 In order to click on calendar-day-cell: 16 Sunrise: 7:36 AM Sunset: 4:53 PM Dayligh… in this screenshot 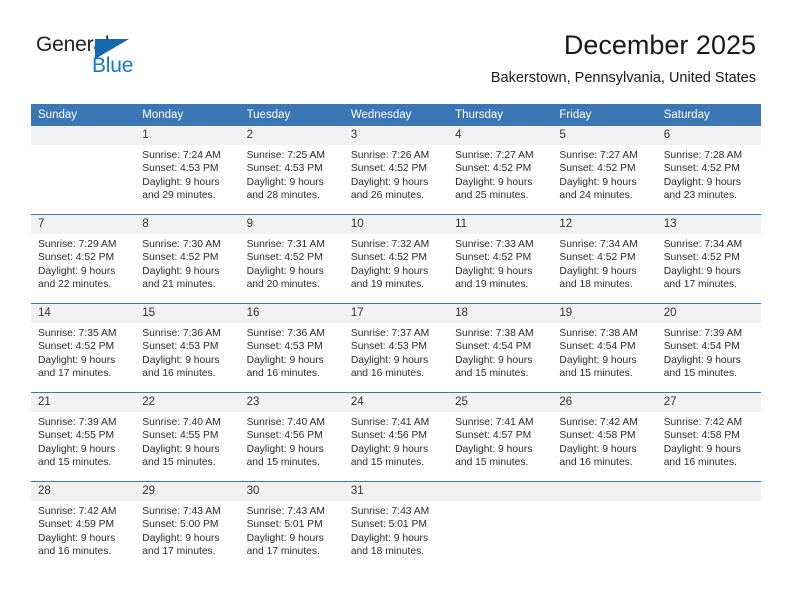, I will do `click(291, 348)`.